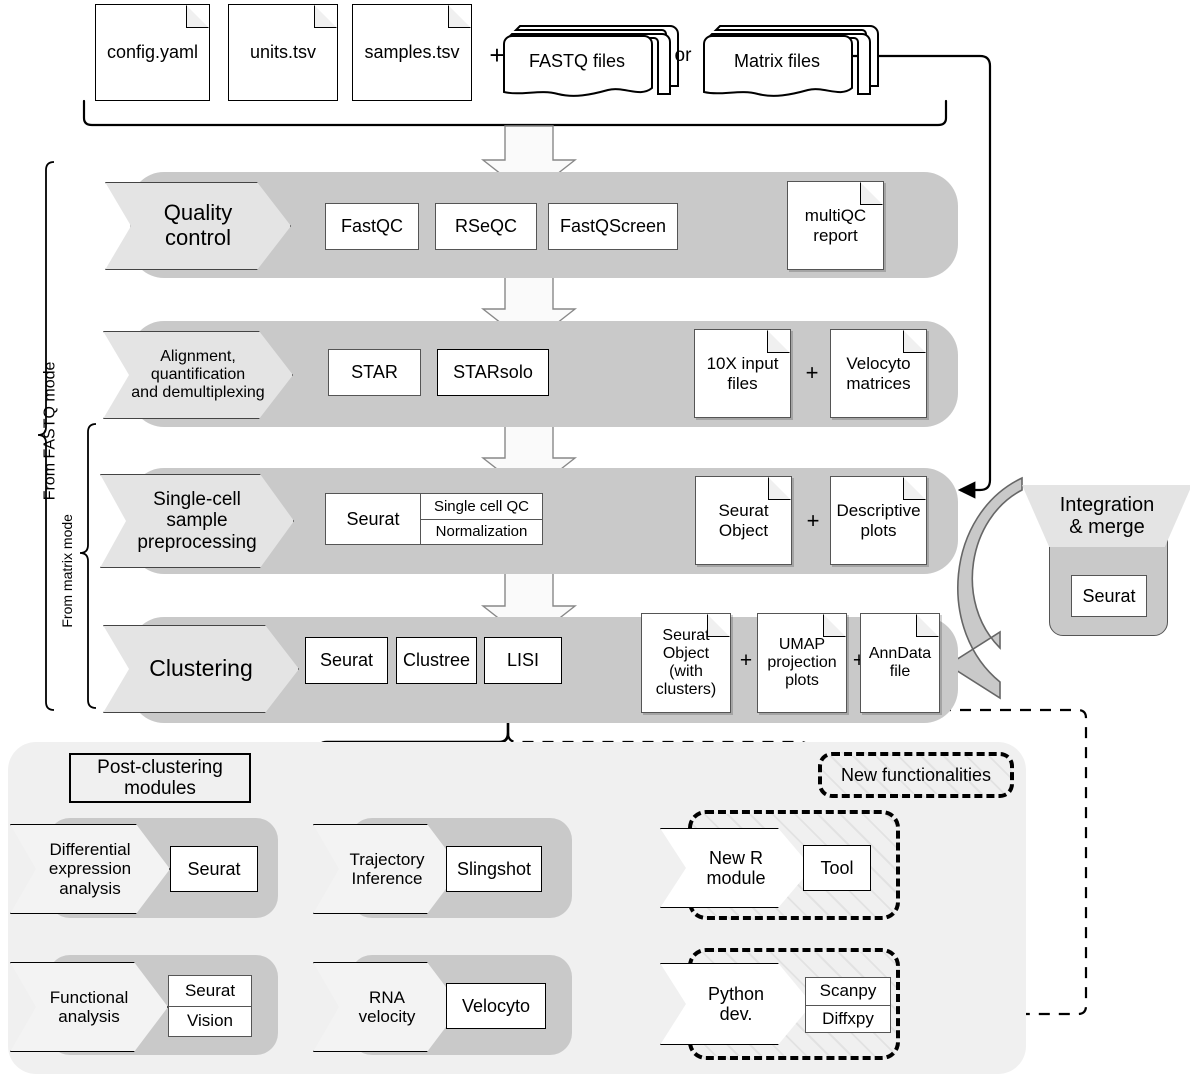 Image resolution: width=1190 pixels, height=1083 pixels. What do you see at coordinates (900, 663) in the screenshot?
I see `output-anndata-file: AnnData file` at bounding box center [900, 663].